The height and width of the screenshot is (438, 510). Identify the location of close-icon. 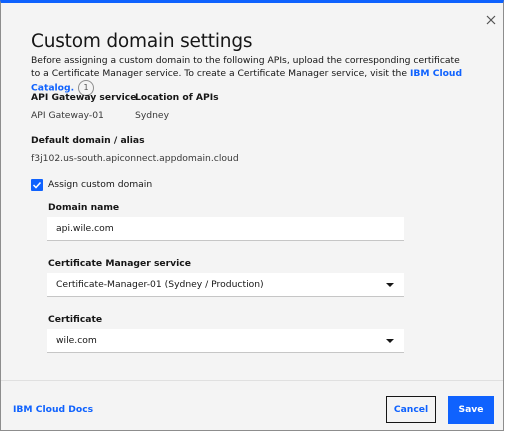
(491, 21).